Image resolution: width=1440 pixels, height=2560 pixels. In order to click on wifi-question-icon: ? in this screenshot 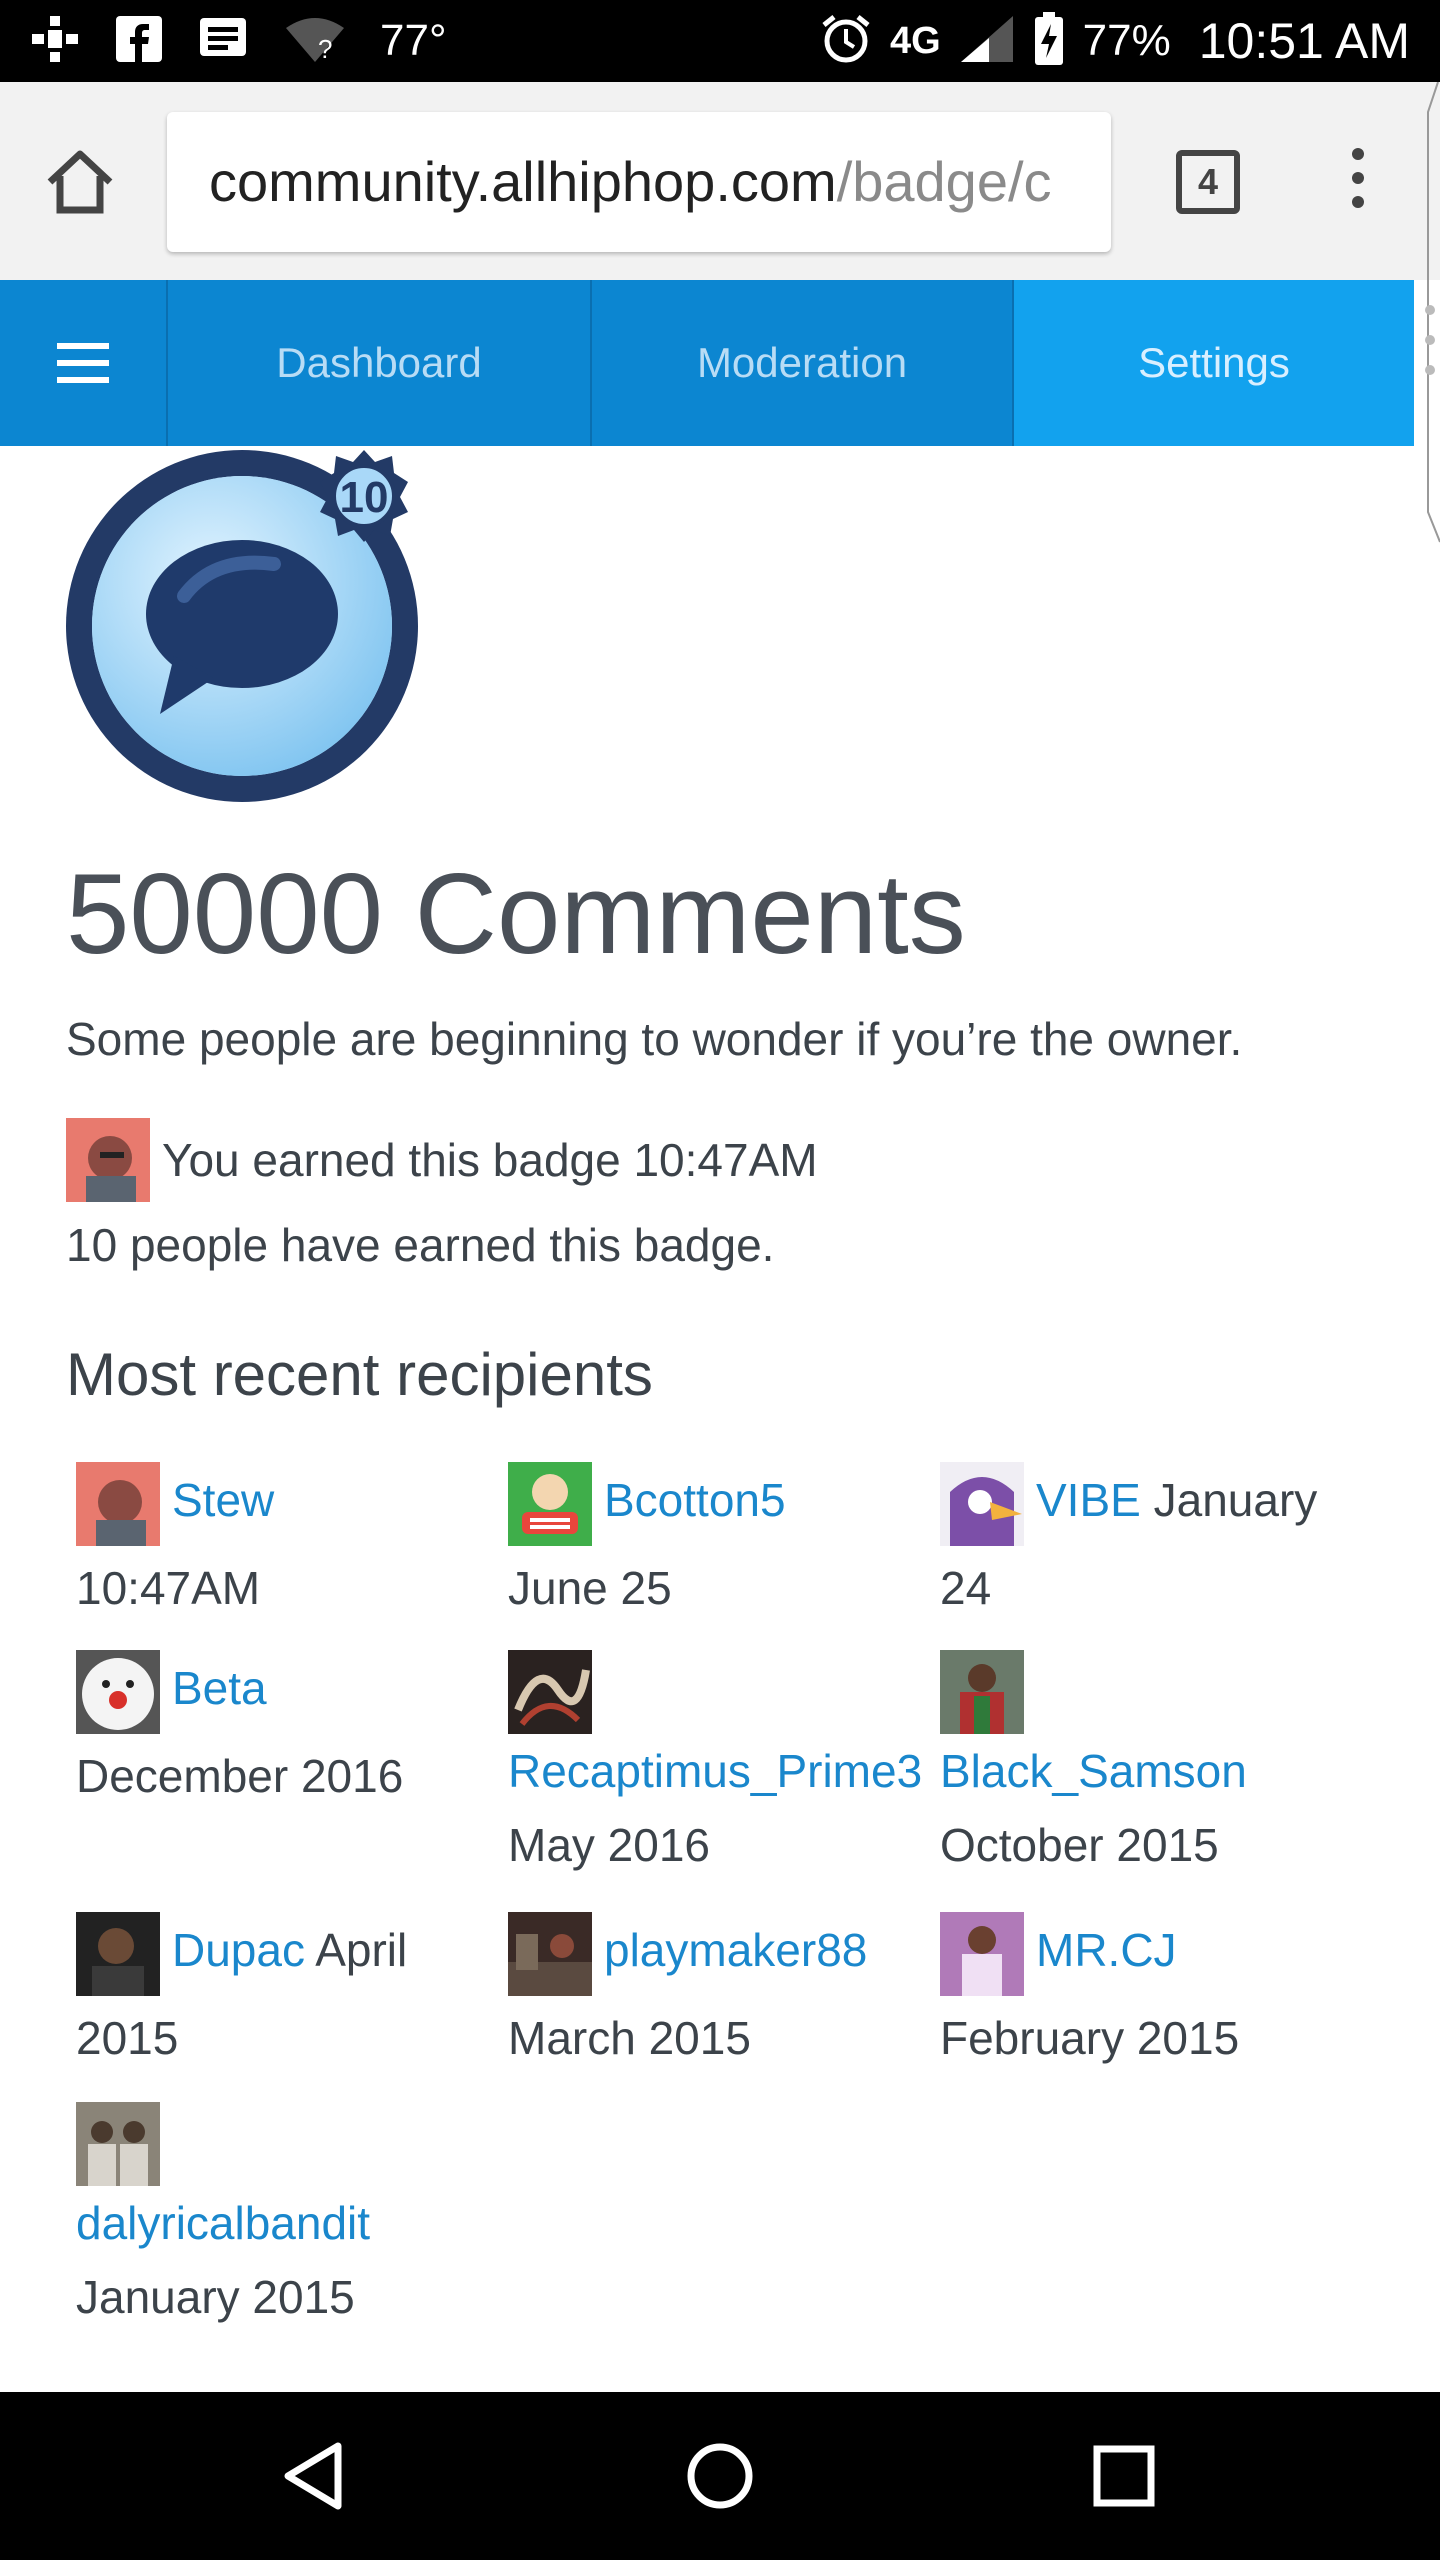, I will do `click(315, 41)`.